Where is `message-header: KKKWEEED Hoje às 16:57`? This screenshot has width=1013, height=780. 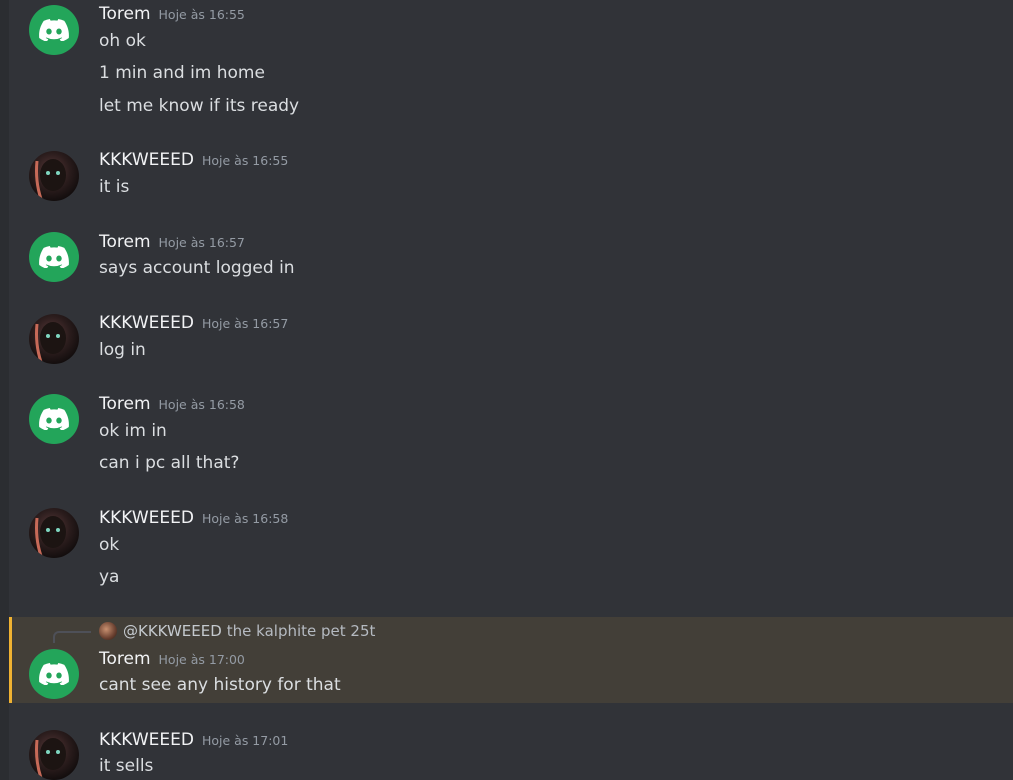 message-header: KKKWEEED Hoje às 16:57 is located at coordinates (193, 323).